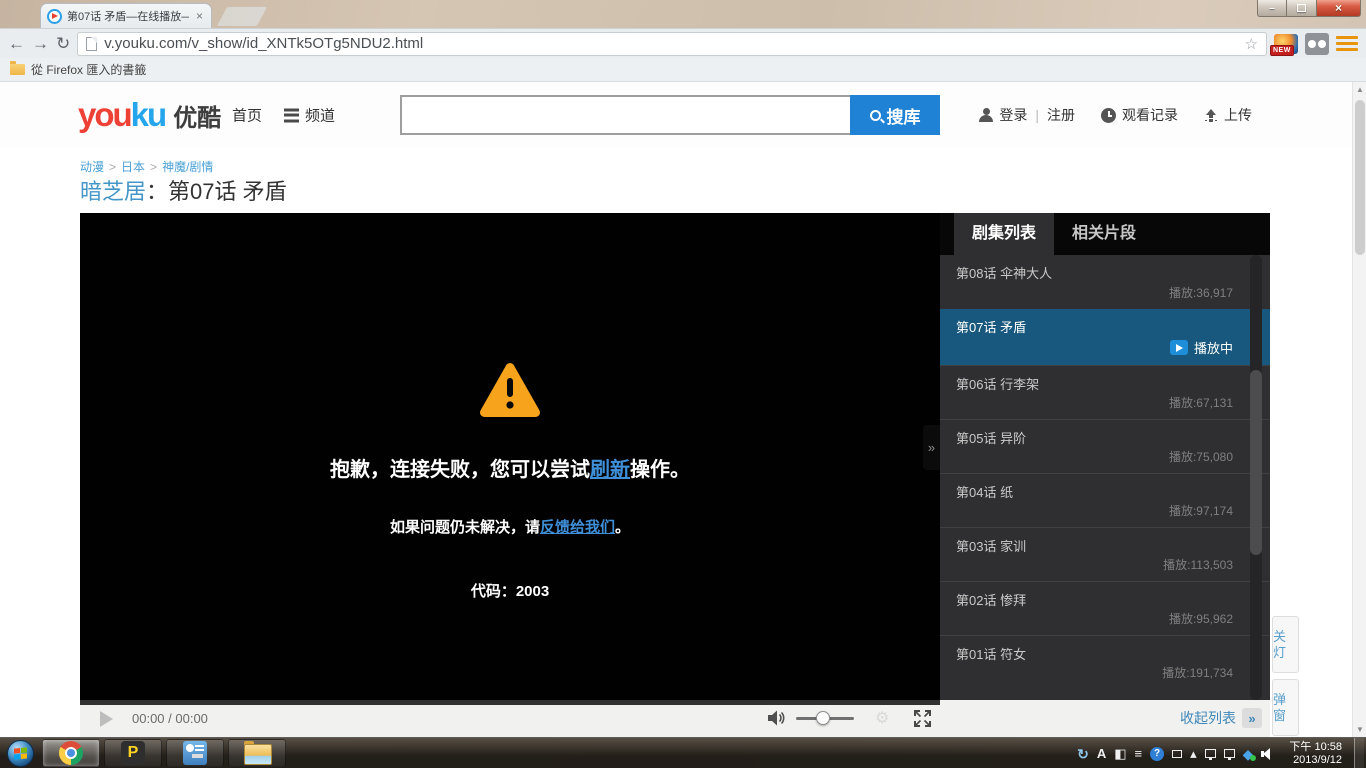  I want to click on back-icon: ←, so click(16, 43).